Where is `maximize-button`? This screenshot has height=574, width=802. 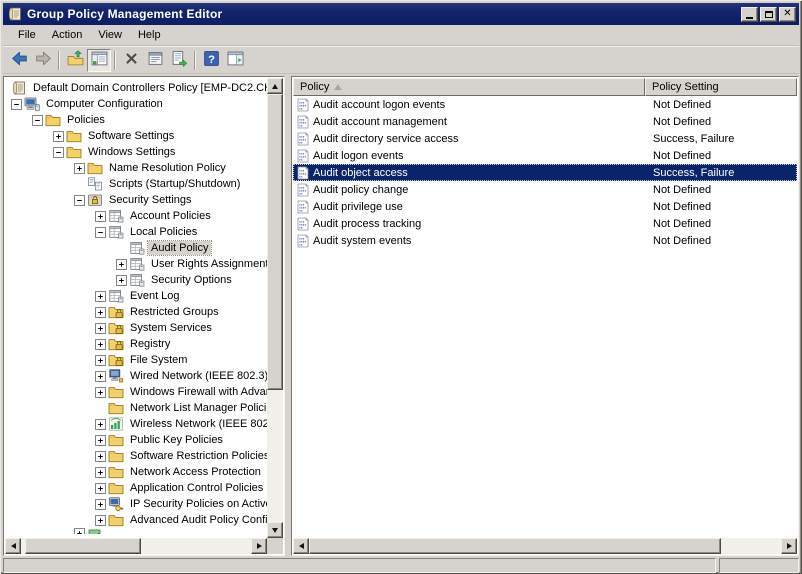
maximize-button is located at coordinates (768, 14).